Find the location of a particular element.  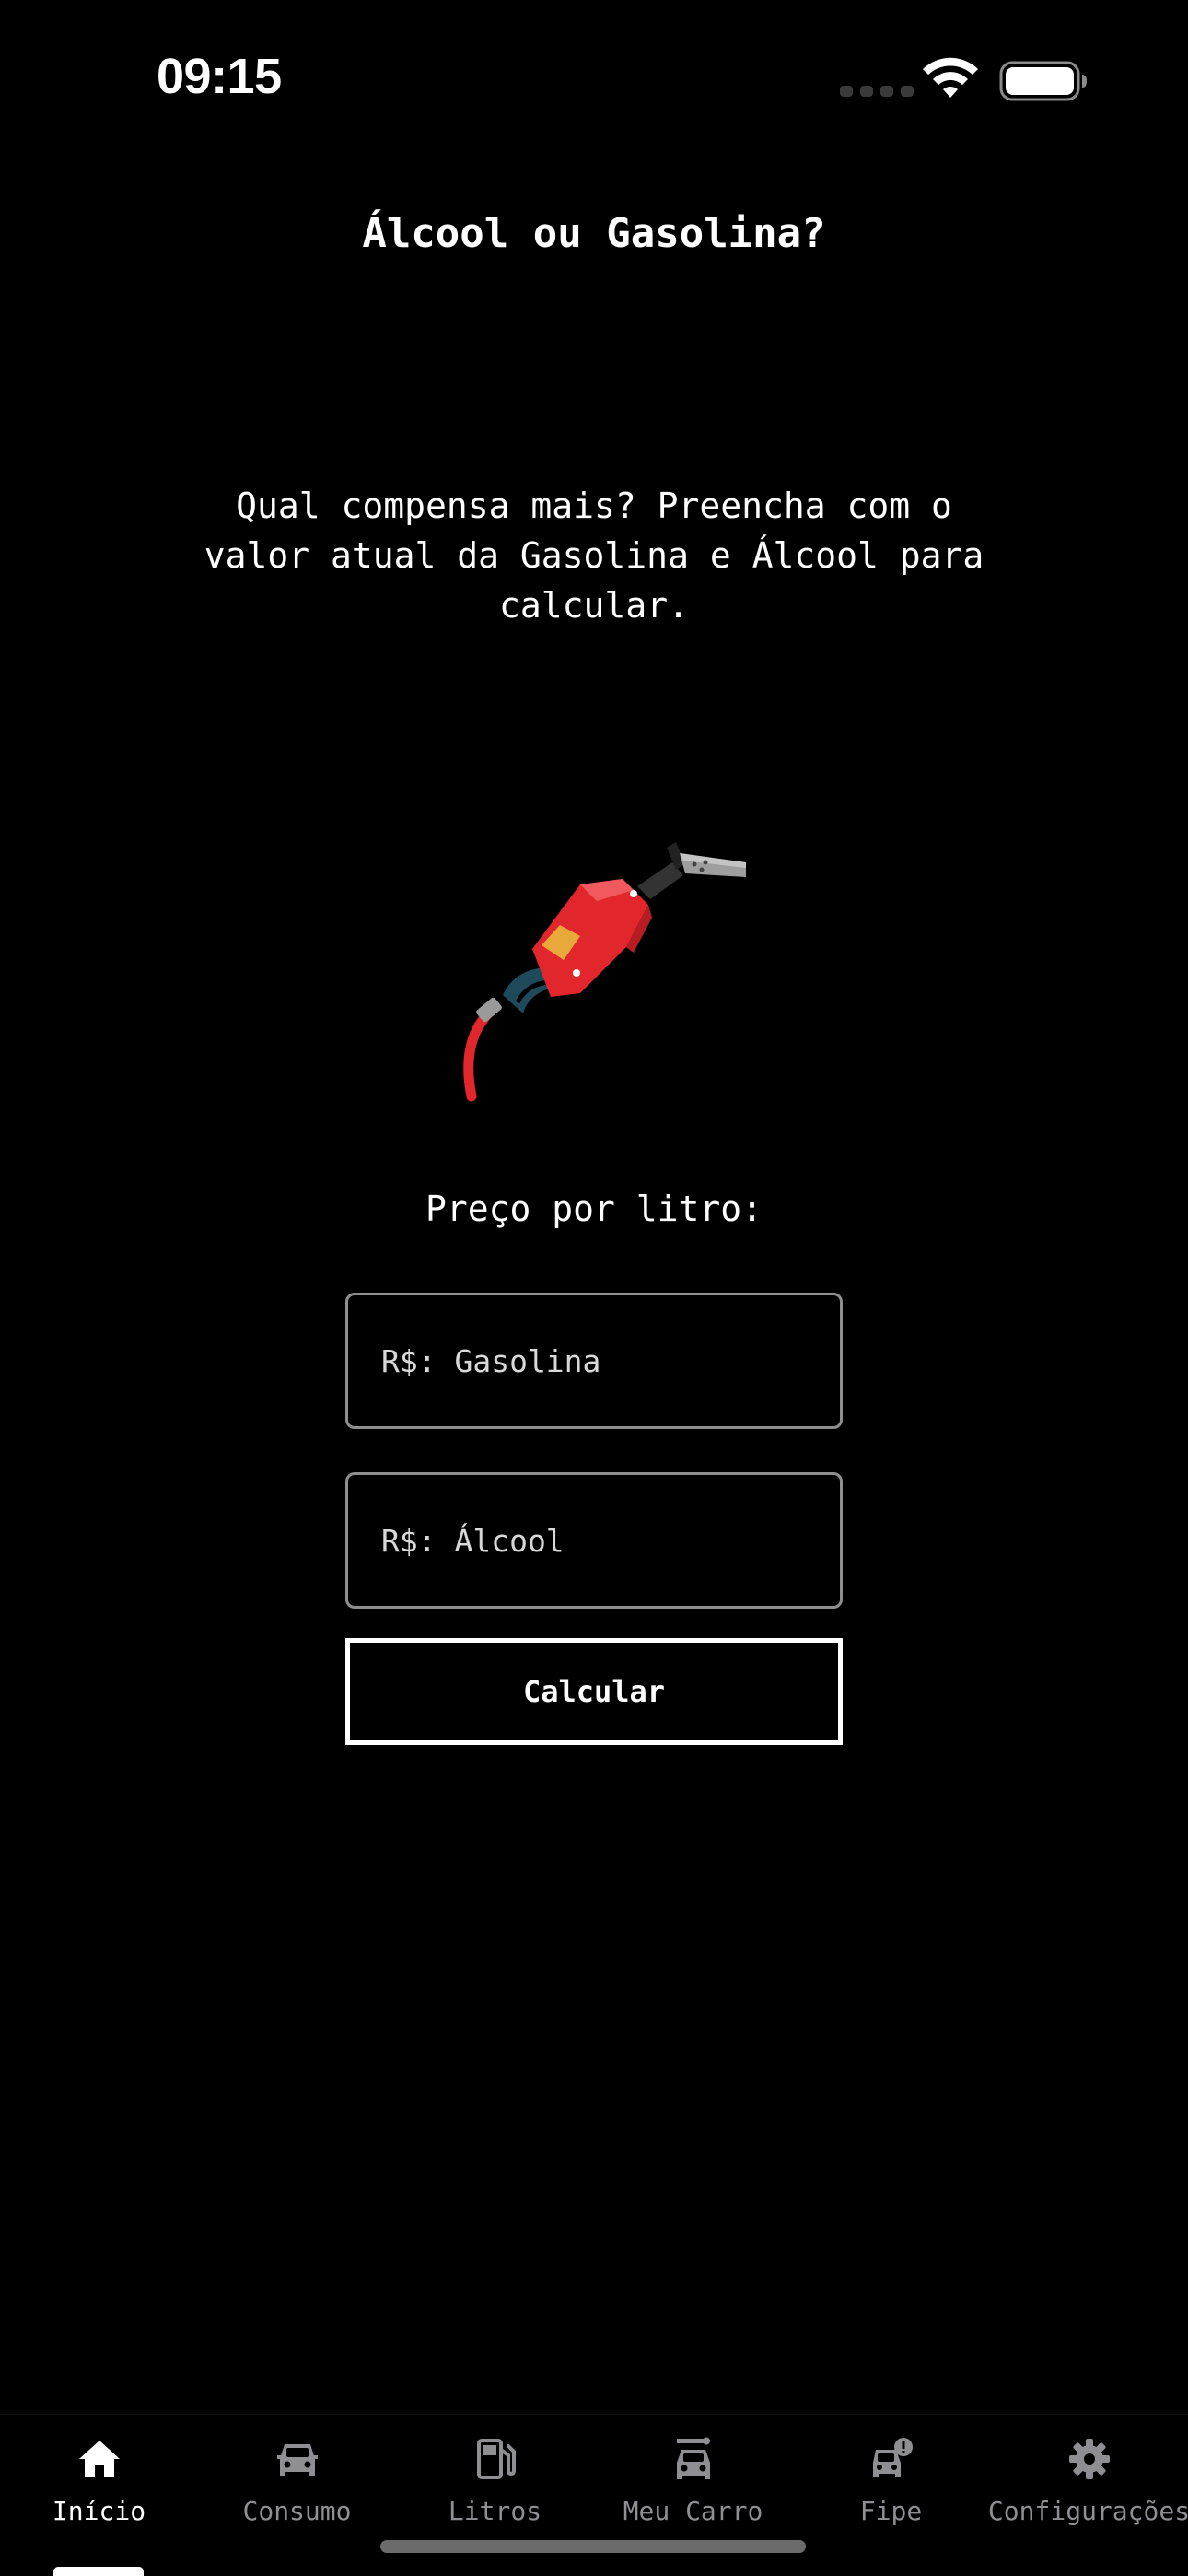

tab-label-configuracoes: Configurações is located at coordinates (1087, 2511).